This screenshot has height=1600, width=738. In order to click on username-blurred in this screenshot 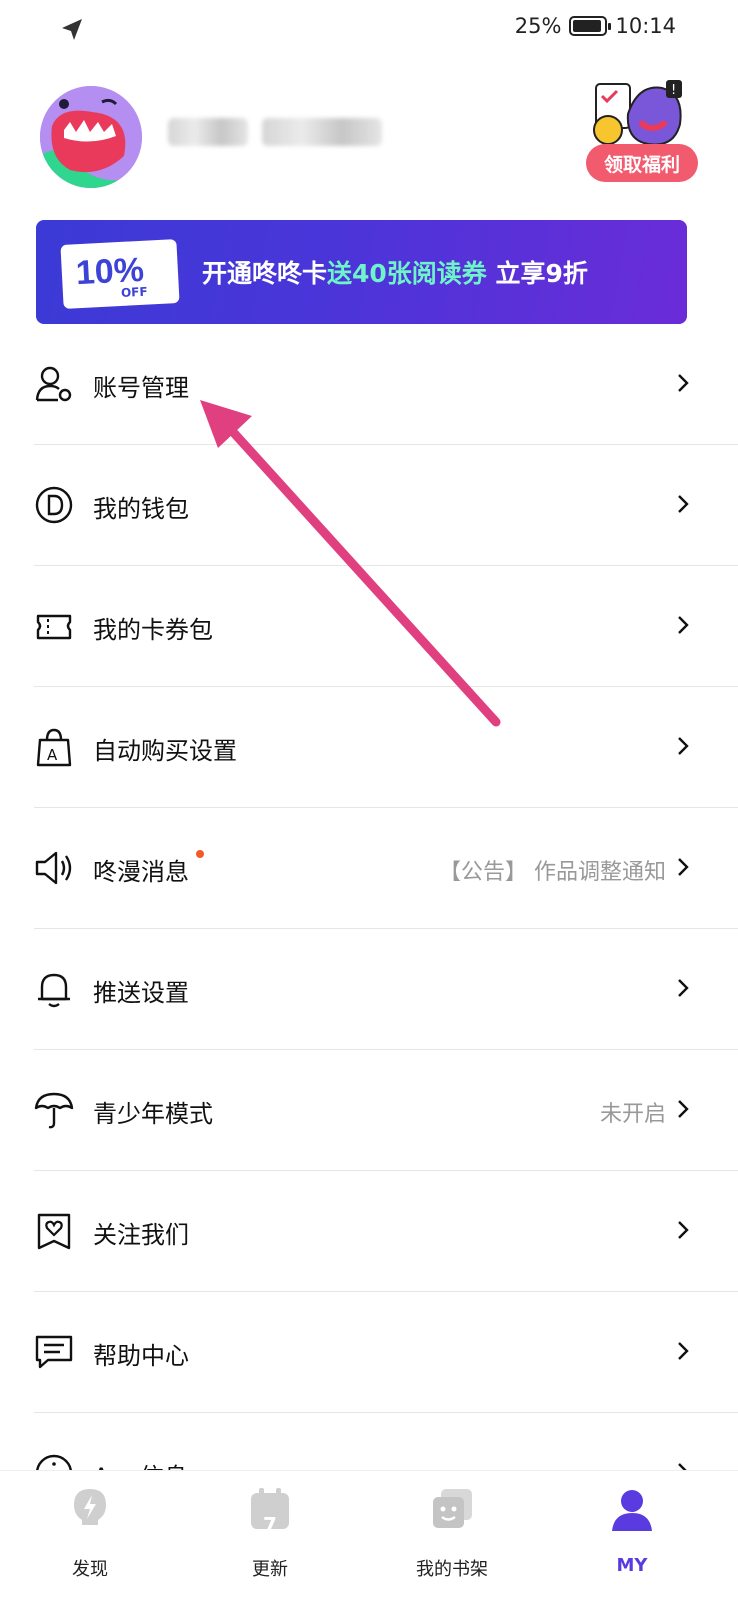, I will do `click(275, 133)`.